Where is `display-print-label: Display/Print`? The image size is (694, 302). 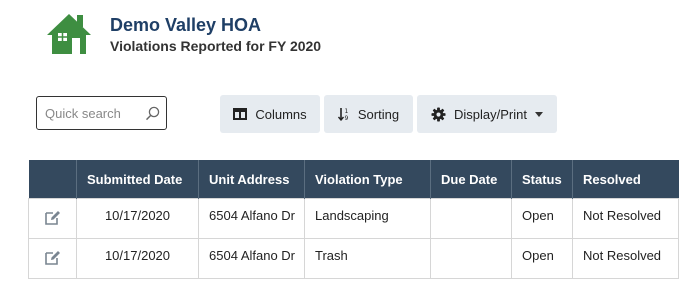 display-print-label: Display/Print is located at coordinates (490, 114).